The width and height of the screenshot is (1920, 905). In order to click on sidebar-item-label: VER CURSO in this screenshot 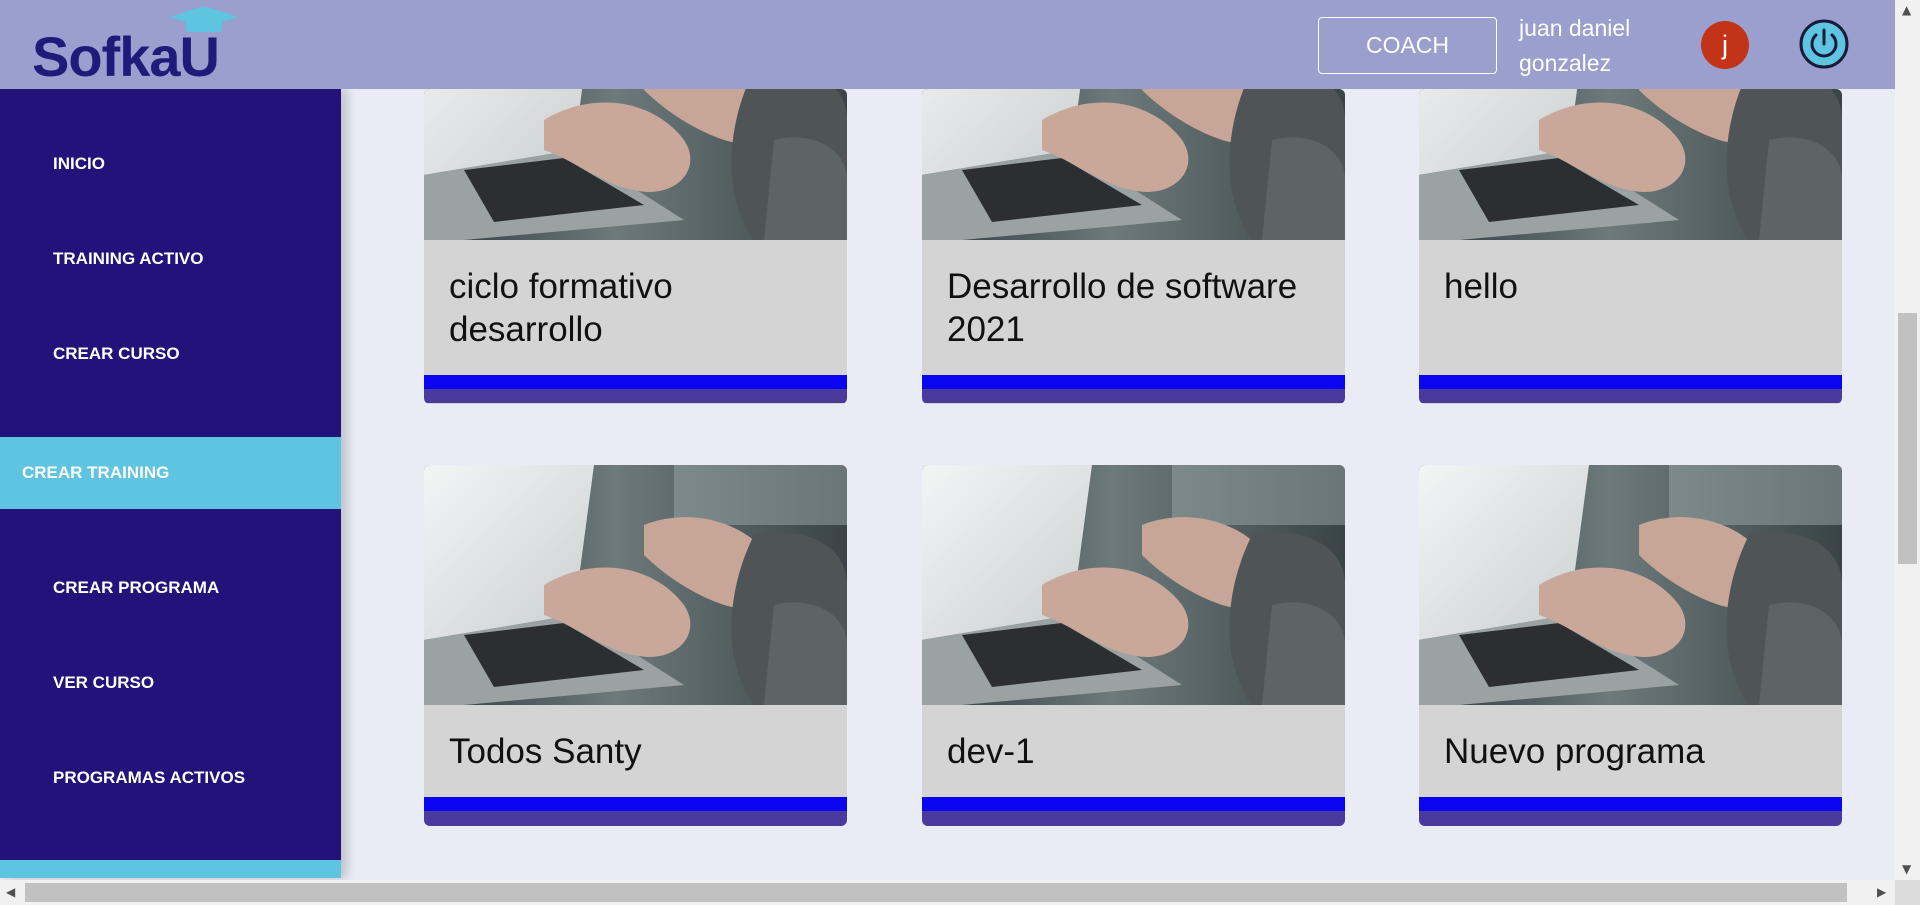, I will do `click(104, 682)`.